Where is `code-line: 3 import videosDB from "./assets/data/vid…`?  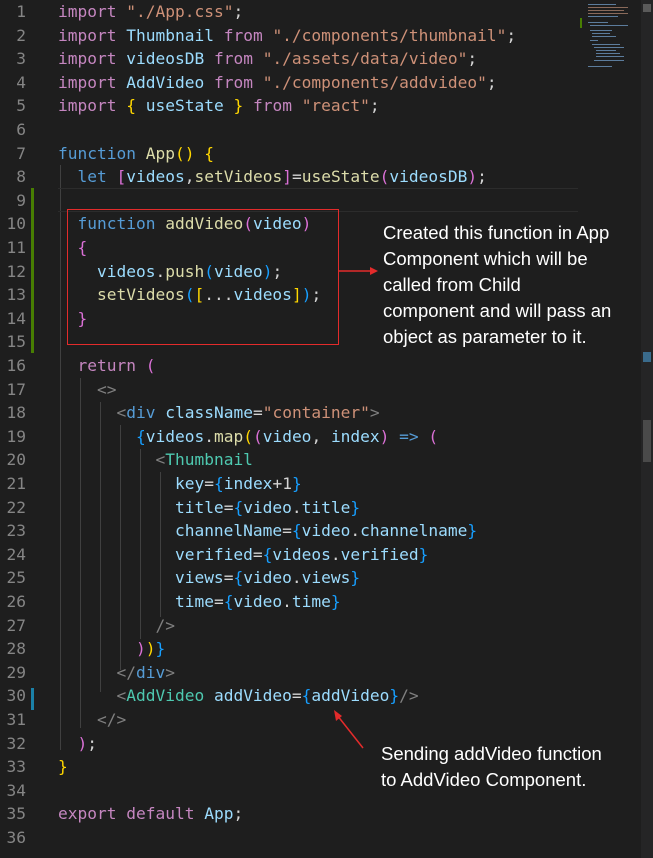 code-line: 3 import videosDB from "./assets/data/vid… is located at coordinates (290, 59).